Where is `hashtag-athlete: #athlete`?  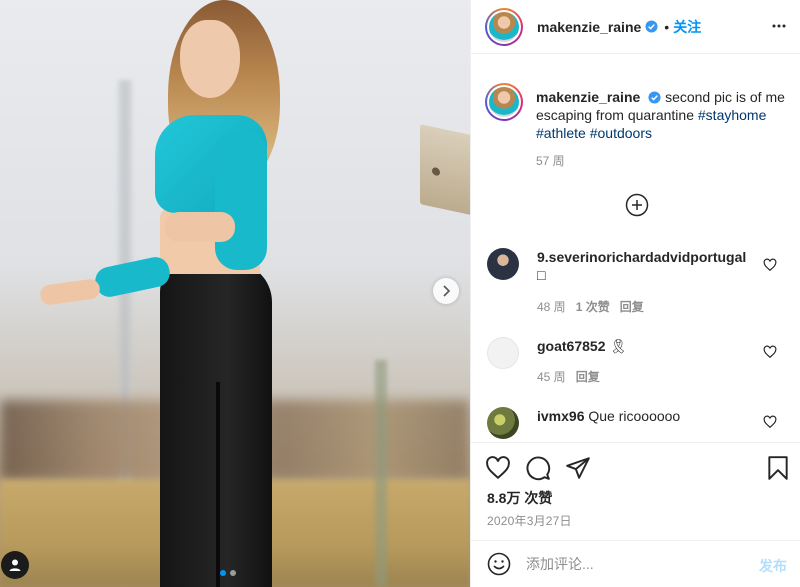 hashtag-athlete: #athlete is located at coordinates (561, 133).